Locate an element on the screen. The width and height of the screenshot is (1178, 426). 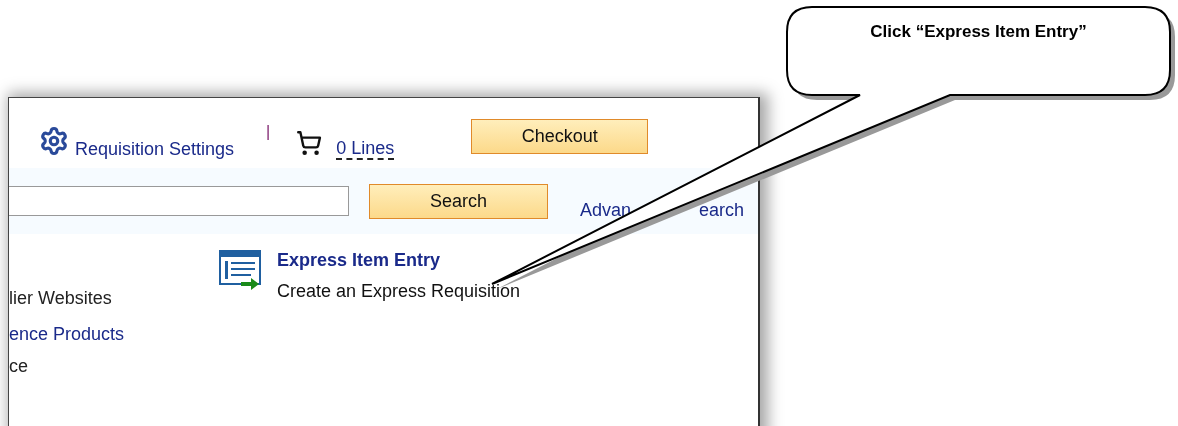
menu-text: lier Websites is located at coordinates (61, 298).